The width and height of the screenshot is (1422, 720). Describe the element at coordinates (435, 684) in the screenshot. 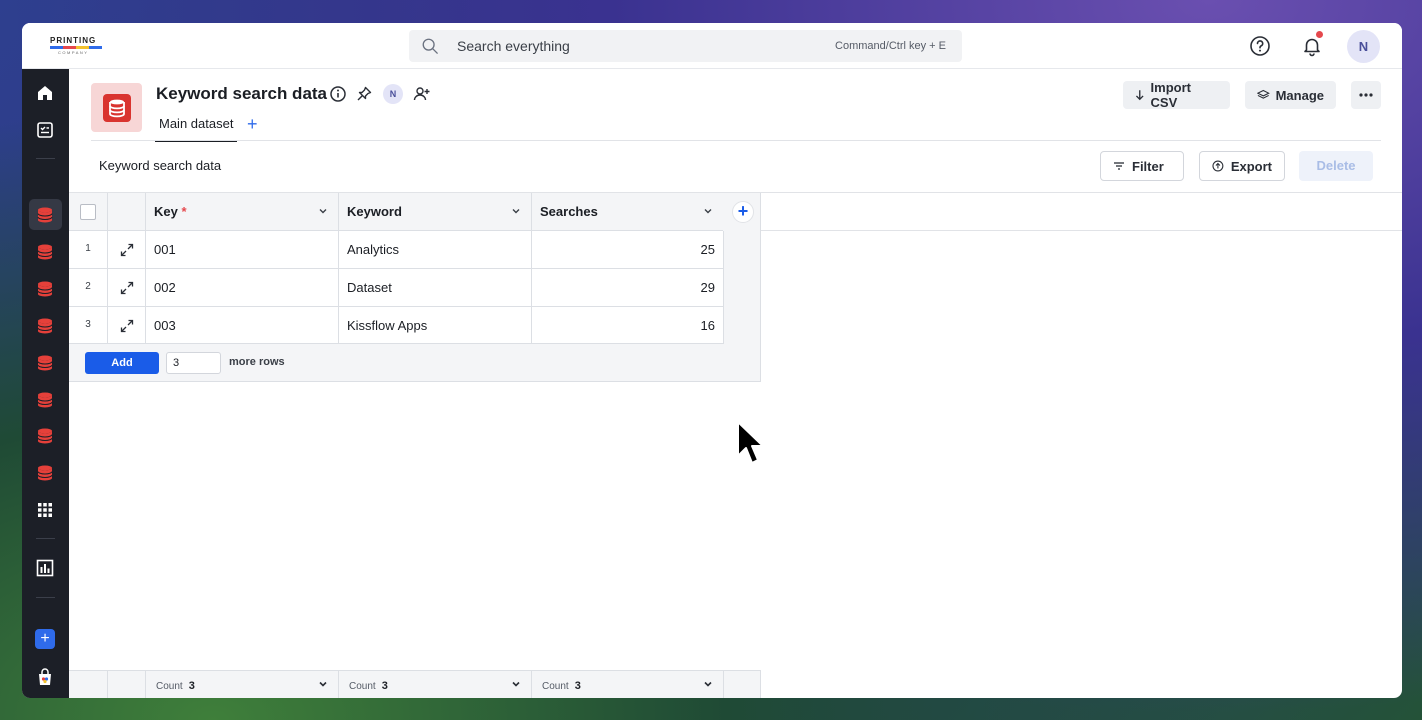

I see `footer-aggregate-keyword: Count 3` at that location.